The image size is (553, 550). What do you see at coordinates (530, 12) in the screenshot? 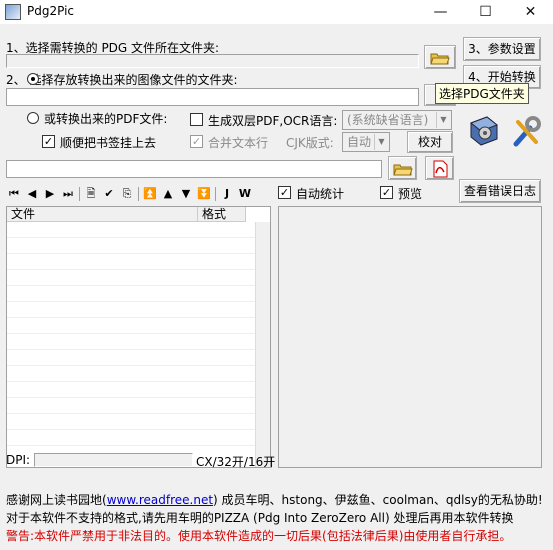
I see `close-button: ✕` at bounding box center [530, 12].